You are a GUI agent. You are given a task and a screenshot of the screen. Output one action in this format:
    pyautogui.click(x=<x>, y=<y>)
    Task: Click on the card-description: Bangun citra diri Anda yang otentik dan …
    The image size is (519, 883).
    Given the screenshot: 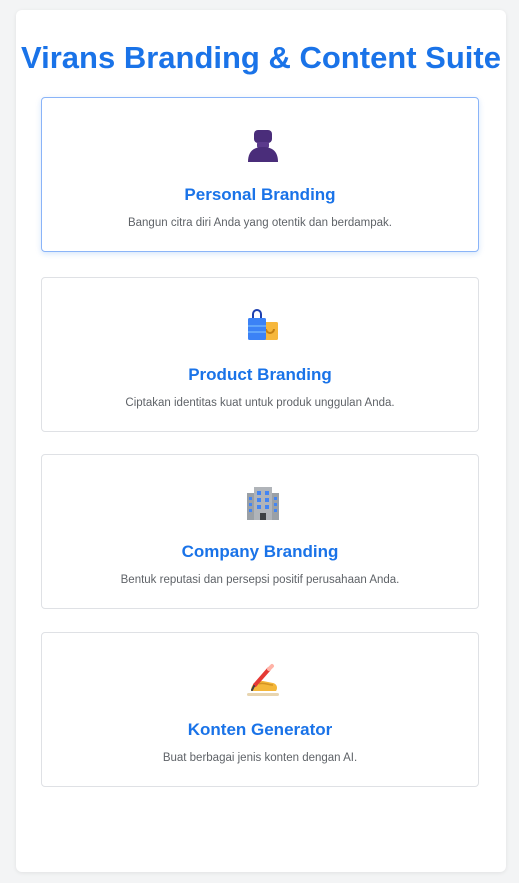 What is the action you would take?
    pyautogui.click(x=260, y=223)
    